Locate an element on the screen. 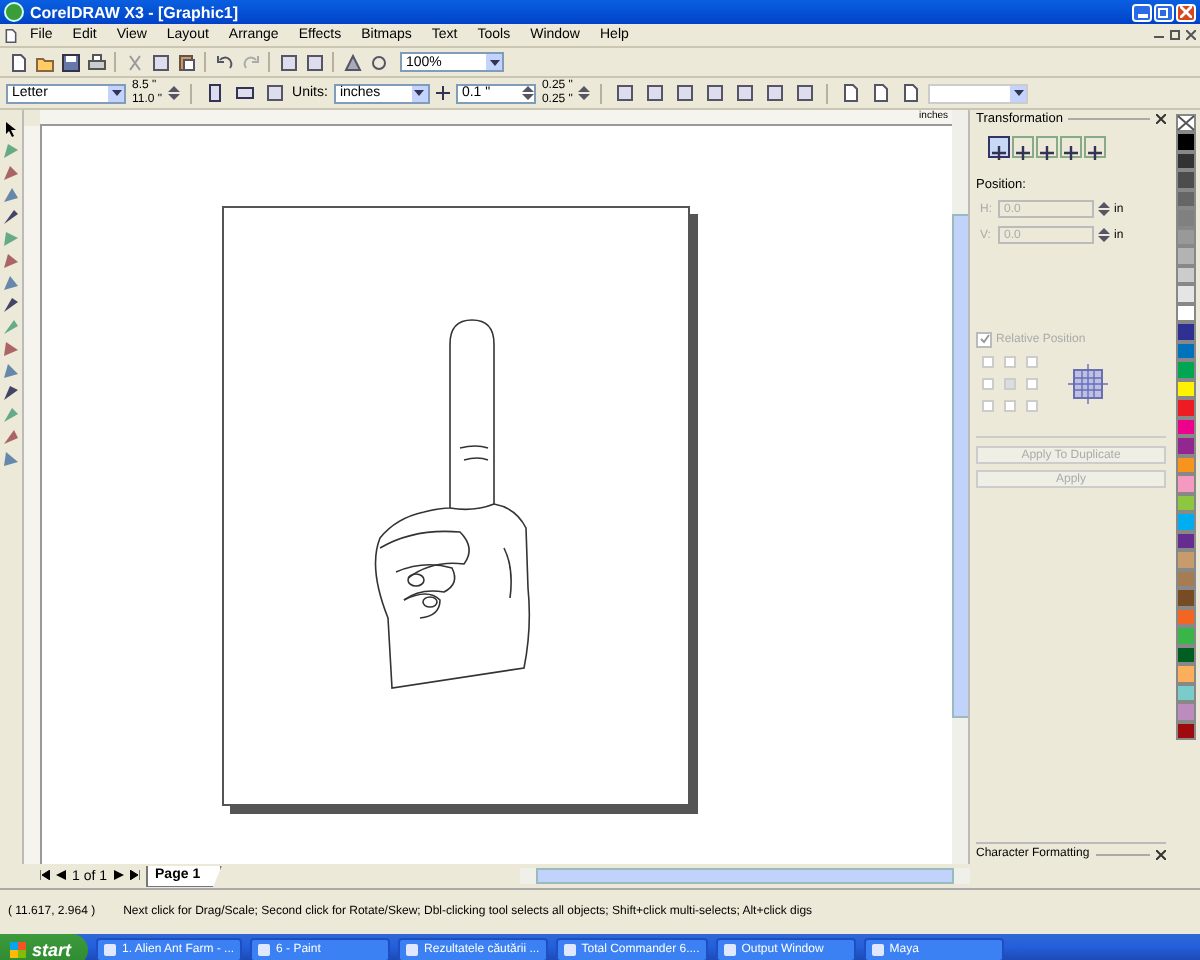 Image resolution: width=1200 pixels, height=960 pixels. save-button is located at coordinates (70, 62).